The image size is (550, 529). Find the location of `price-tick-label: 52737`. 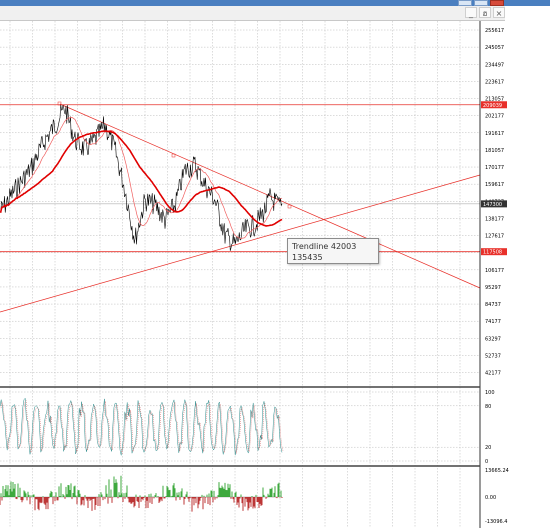

price-tick-label: 52737 is located at coordinates (493, 356).